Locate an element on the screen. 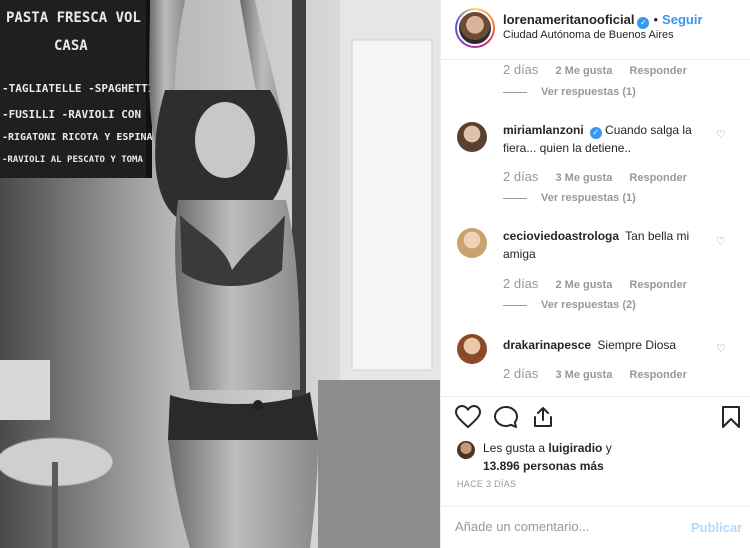  chalk-line: -RAVIOLI AL PESCATO Y TOMA is located at coordinates (72, 160).